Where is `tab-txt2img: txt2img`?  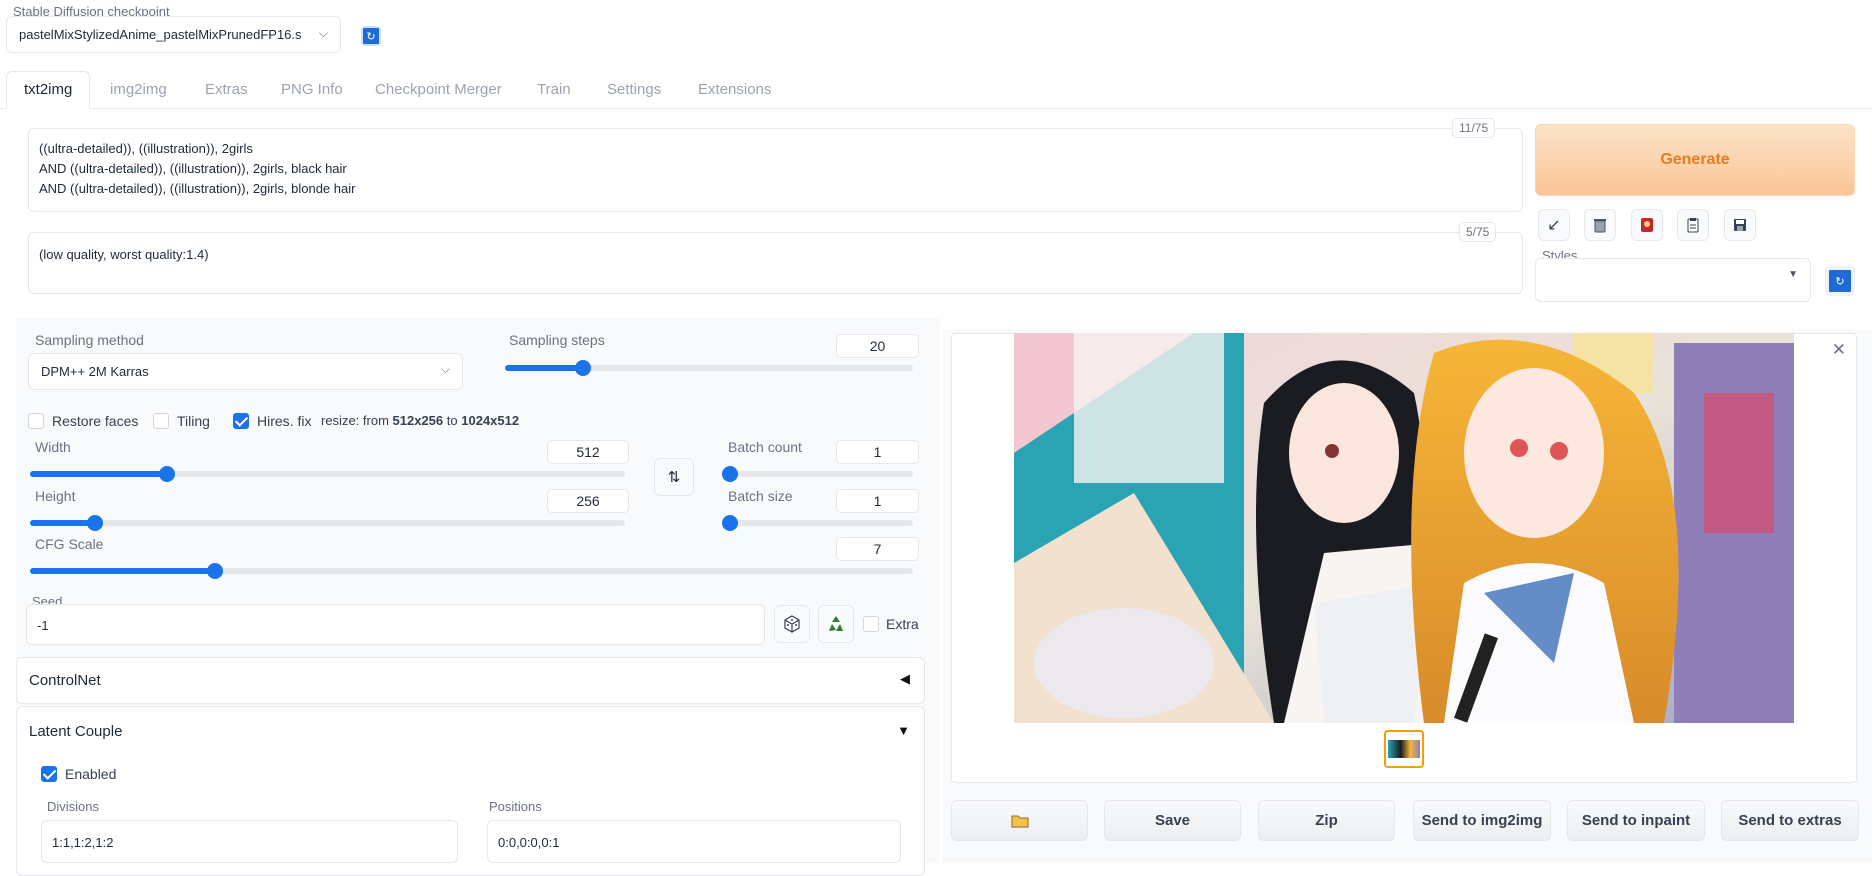
tab-txt2img: txt2img is located at coordinates (48, 90).